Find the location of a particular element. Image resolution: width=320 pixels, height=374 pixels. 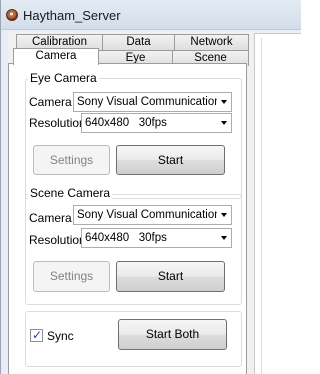

sync-checkbox: ✓ is located at coordinates (36, 335).